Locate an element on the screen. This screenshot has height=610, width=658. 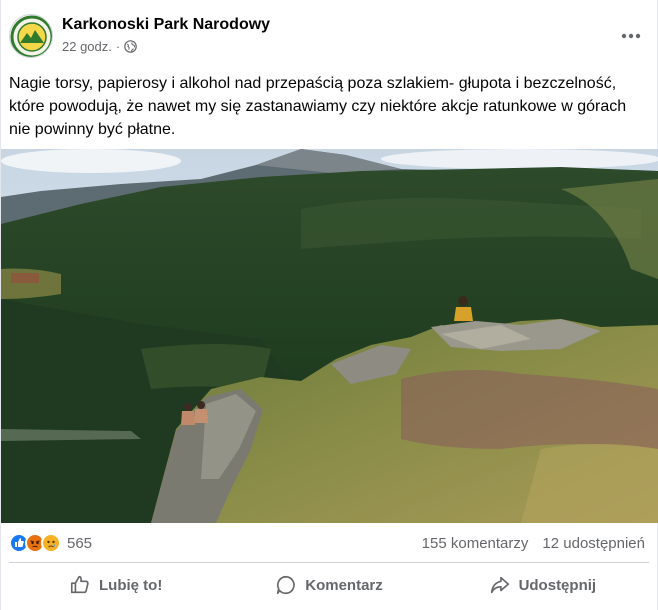
park-logo-icon is located at coordinates (31, 36).